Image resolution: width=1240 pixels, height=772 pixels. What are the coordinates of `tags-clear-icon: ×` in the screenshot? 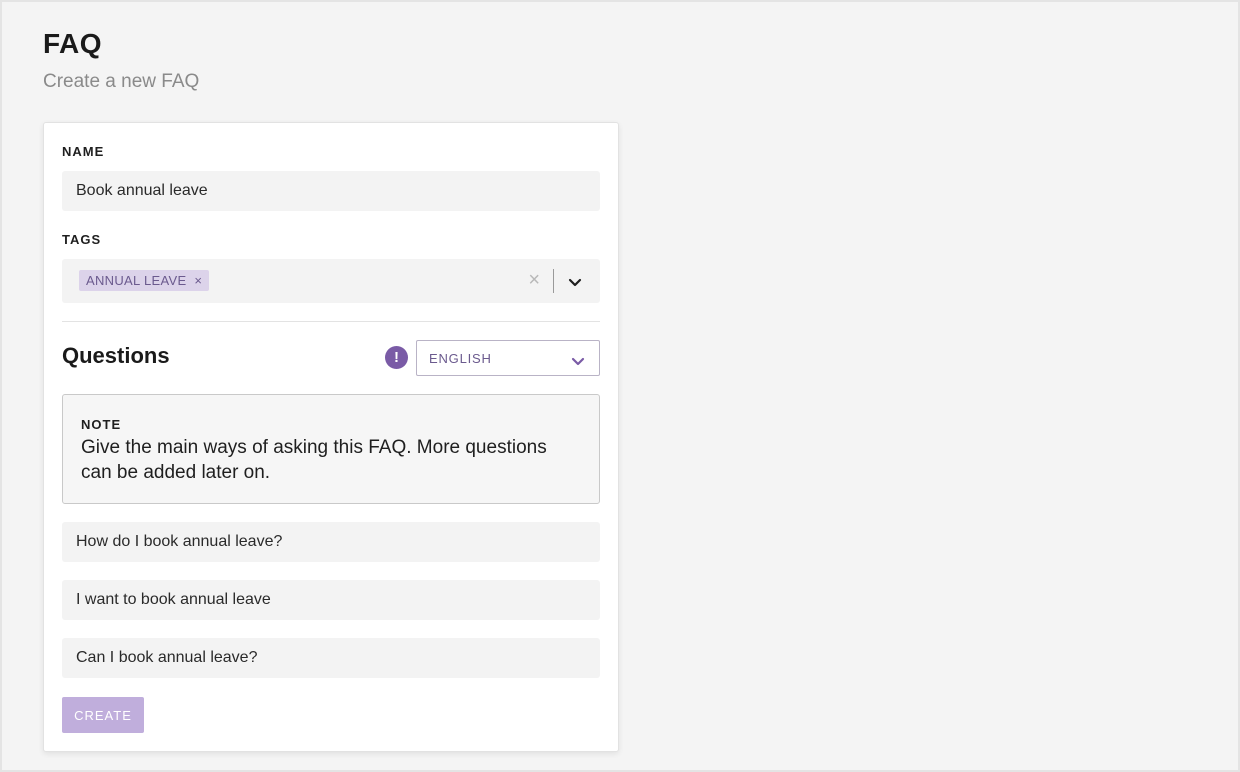 It's located at (534, 280).